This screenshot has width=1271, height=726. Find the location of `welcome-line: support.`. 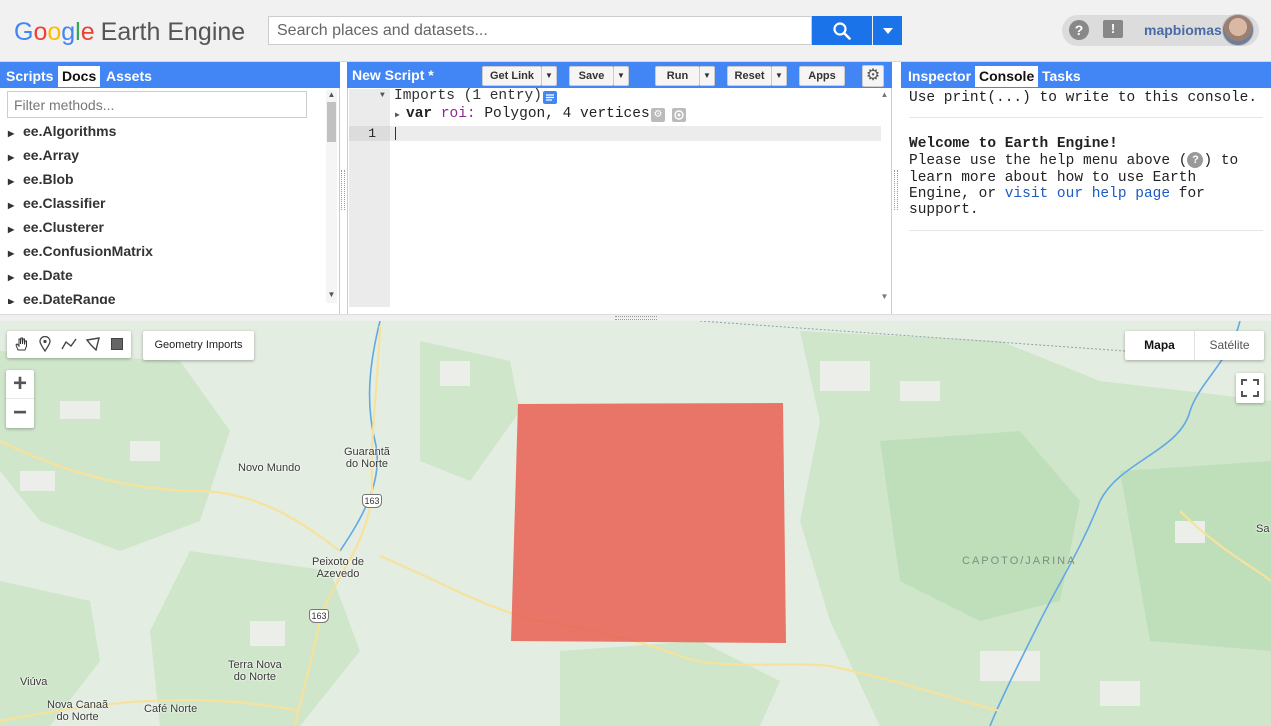

welcome-line: support. is located at coordinates (944, 210).